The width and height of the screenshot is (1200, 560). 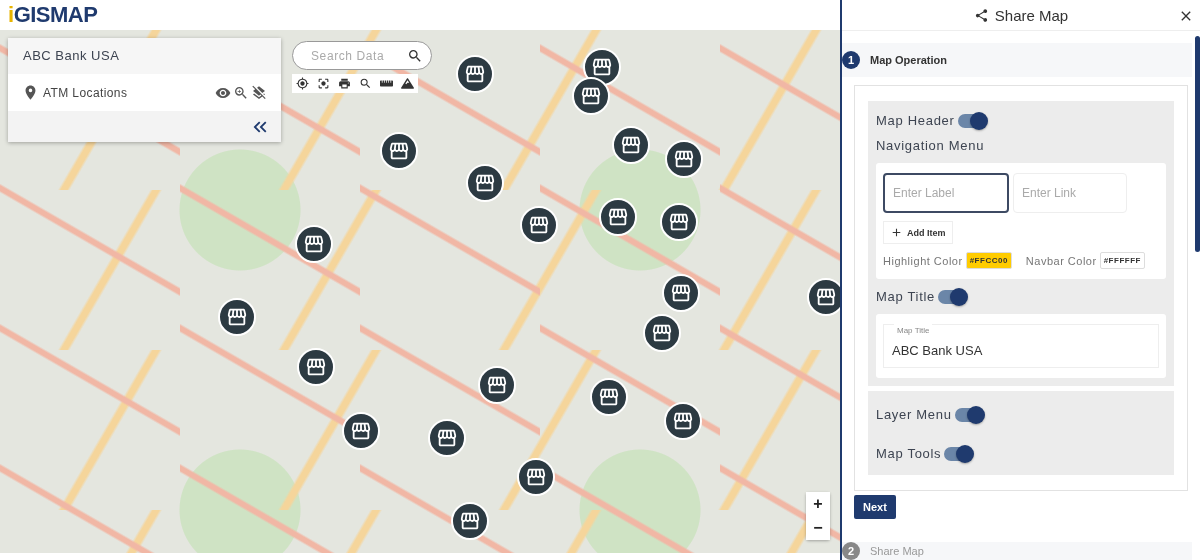 I want to click on title-field: Map Title ABC Bank USA, so click(x=1021, y=346).